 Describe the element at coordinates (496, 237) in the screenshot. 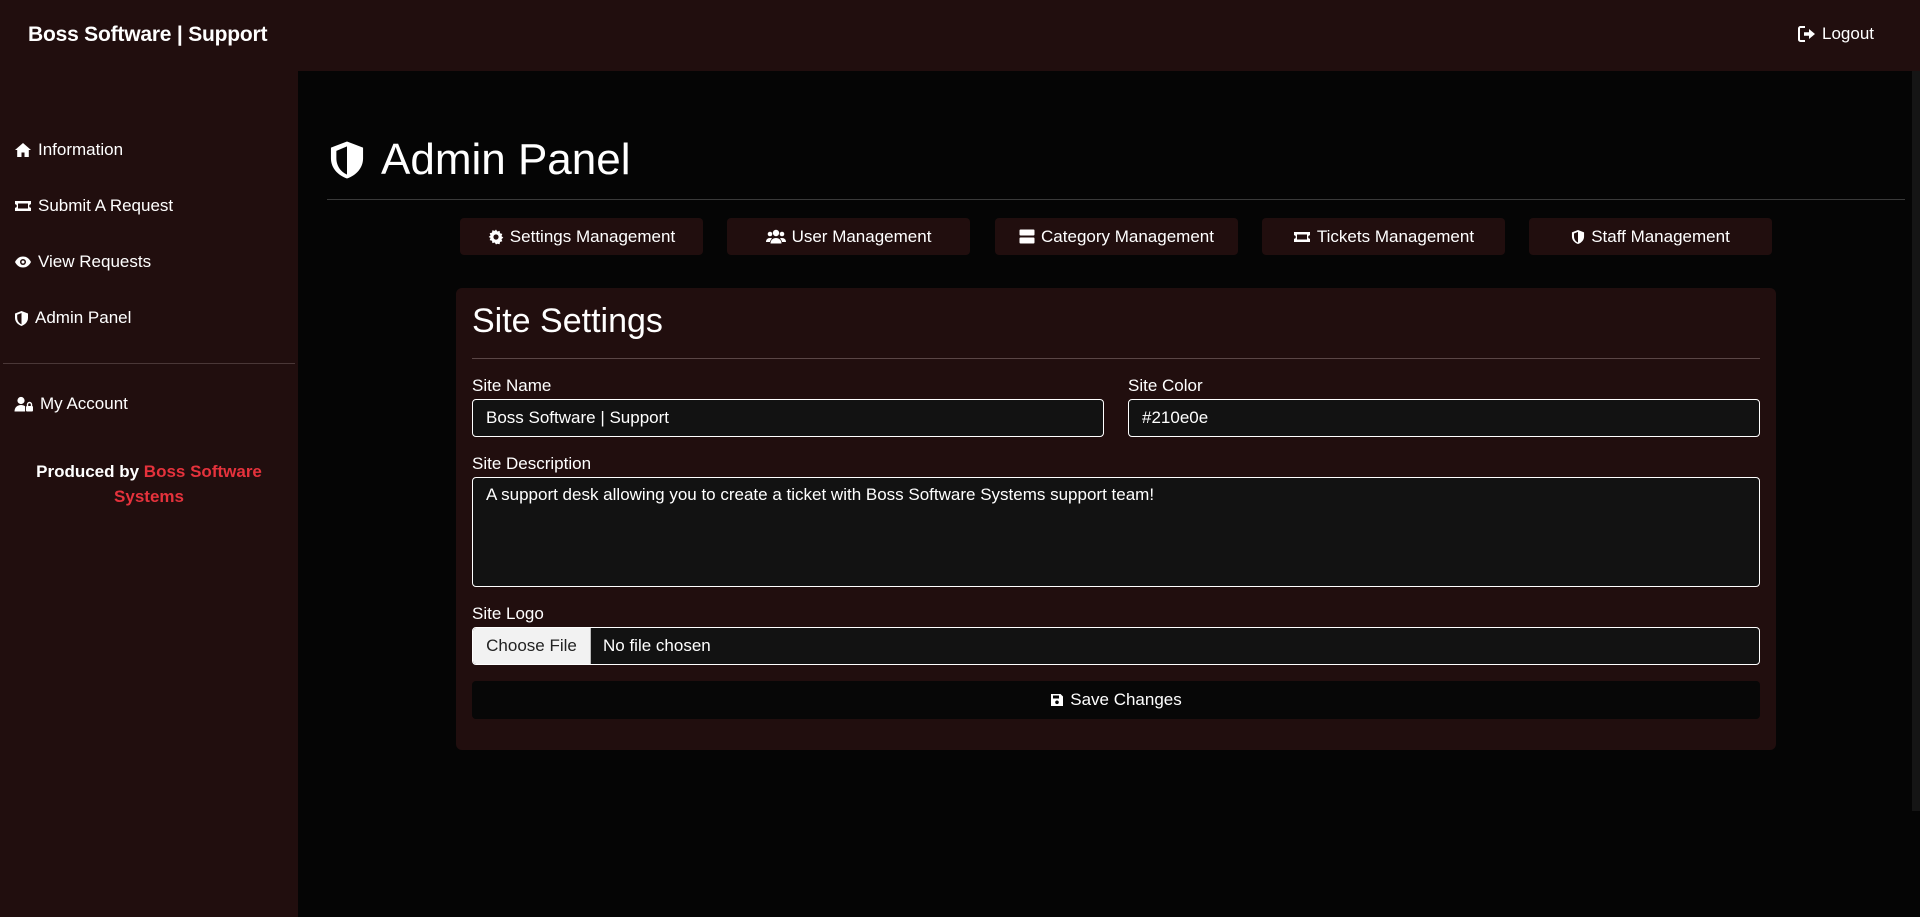

I see `gear-icon` at that location.